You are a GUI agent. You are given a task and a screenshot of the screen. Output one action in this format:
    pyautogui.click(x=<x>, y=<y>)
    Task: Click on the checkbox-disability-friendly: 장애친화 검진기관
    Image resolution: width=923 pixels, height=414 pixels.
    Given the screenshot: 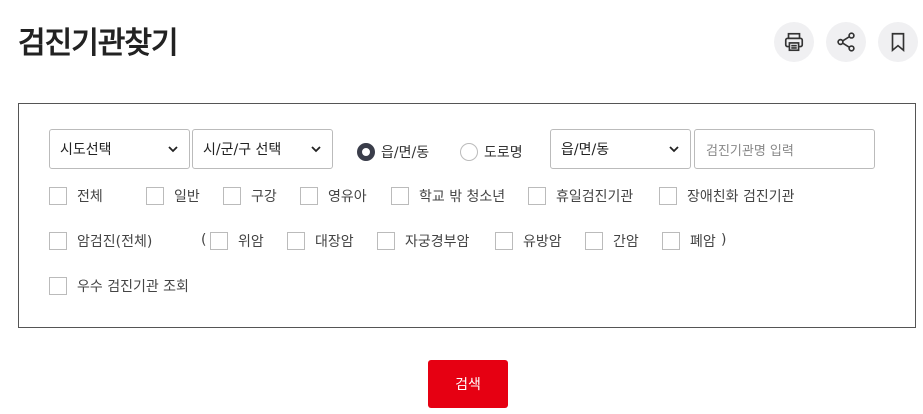 What is the action you would take?
    pyautogui.click(x=727, y=196)
    